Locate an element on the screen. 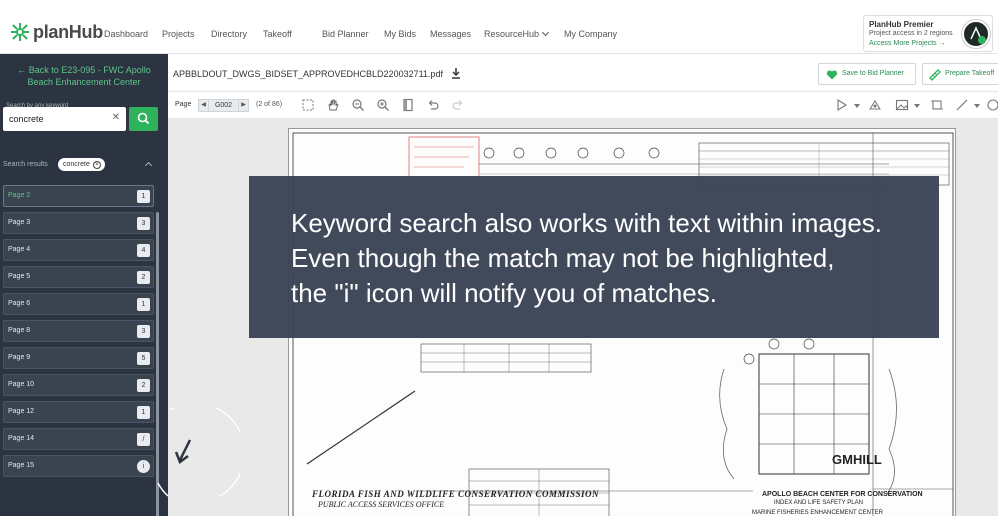 This screenshot has width=998, height=516. next-page-button: ▶ is located at coordinates (243, 105).